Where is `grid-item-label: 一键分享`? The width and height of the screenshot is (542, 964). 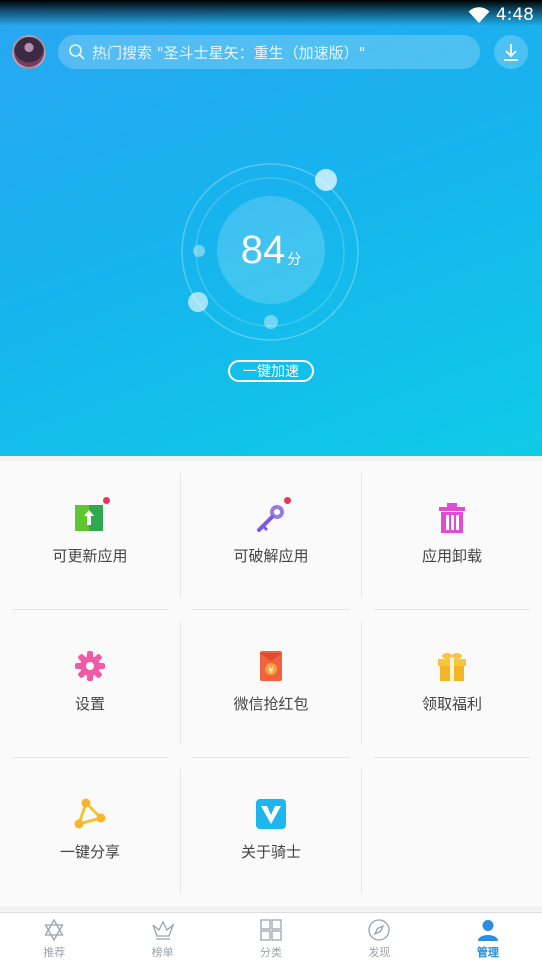
grid-item-label: 一键分享 is located at coordinates (89, 852).